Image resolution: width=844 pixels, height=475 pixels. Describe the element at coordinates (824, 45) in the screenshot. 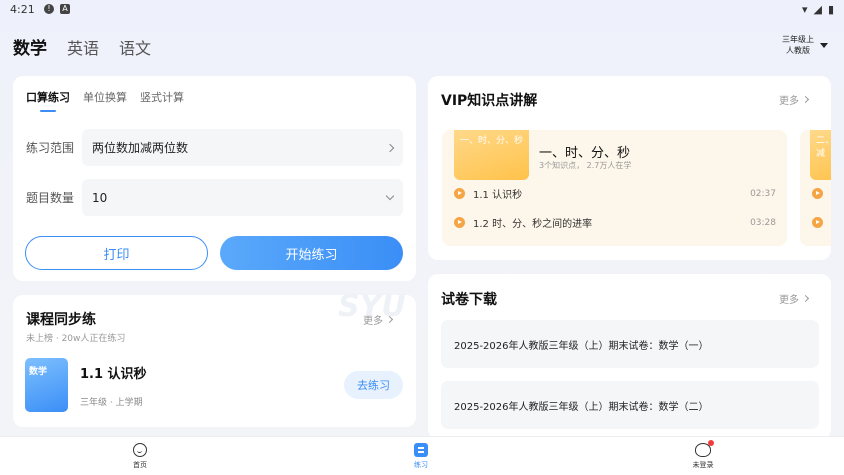

I see `caret-down-icon` at that location.